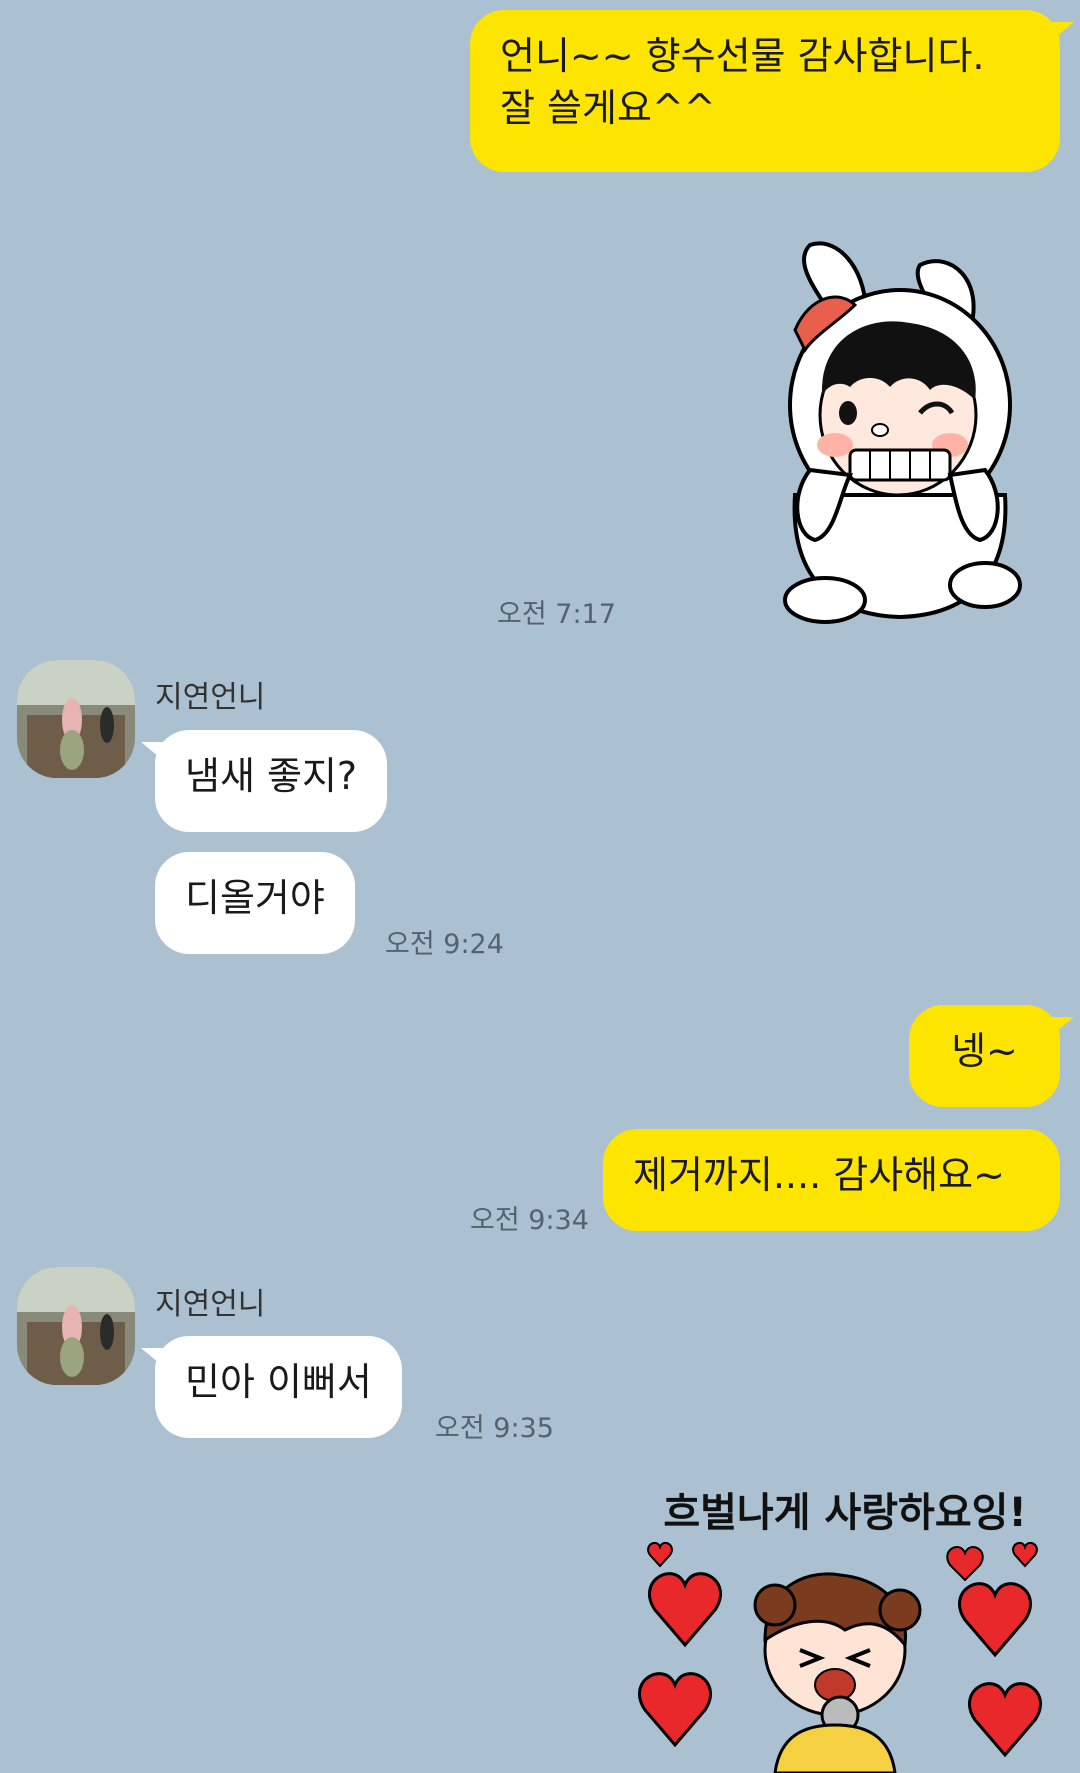 The width and height of the screenshot is (1080, 1773). I want to click on other-message-bubble: 민아 이뻐서, so click(271, 1387).